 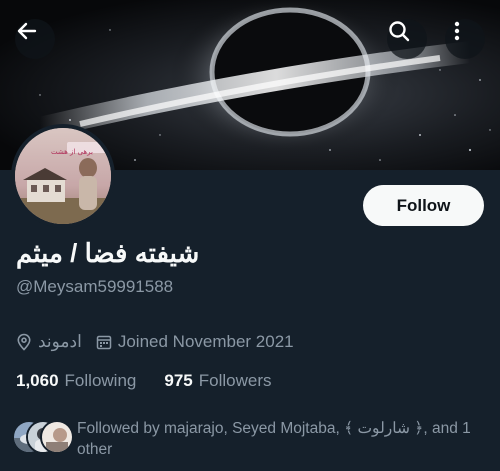 I want to click on profile-avatar: برهی از هشت, so click(x=63, y=176).